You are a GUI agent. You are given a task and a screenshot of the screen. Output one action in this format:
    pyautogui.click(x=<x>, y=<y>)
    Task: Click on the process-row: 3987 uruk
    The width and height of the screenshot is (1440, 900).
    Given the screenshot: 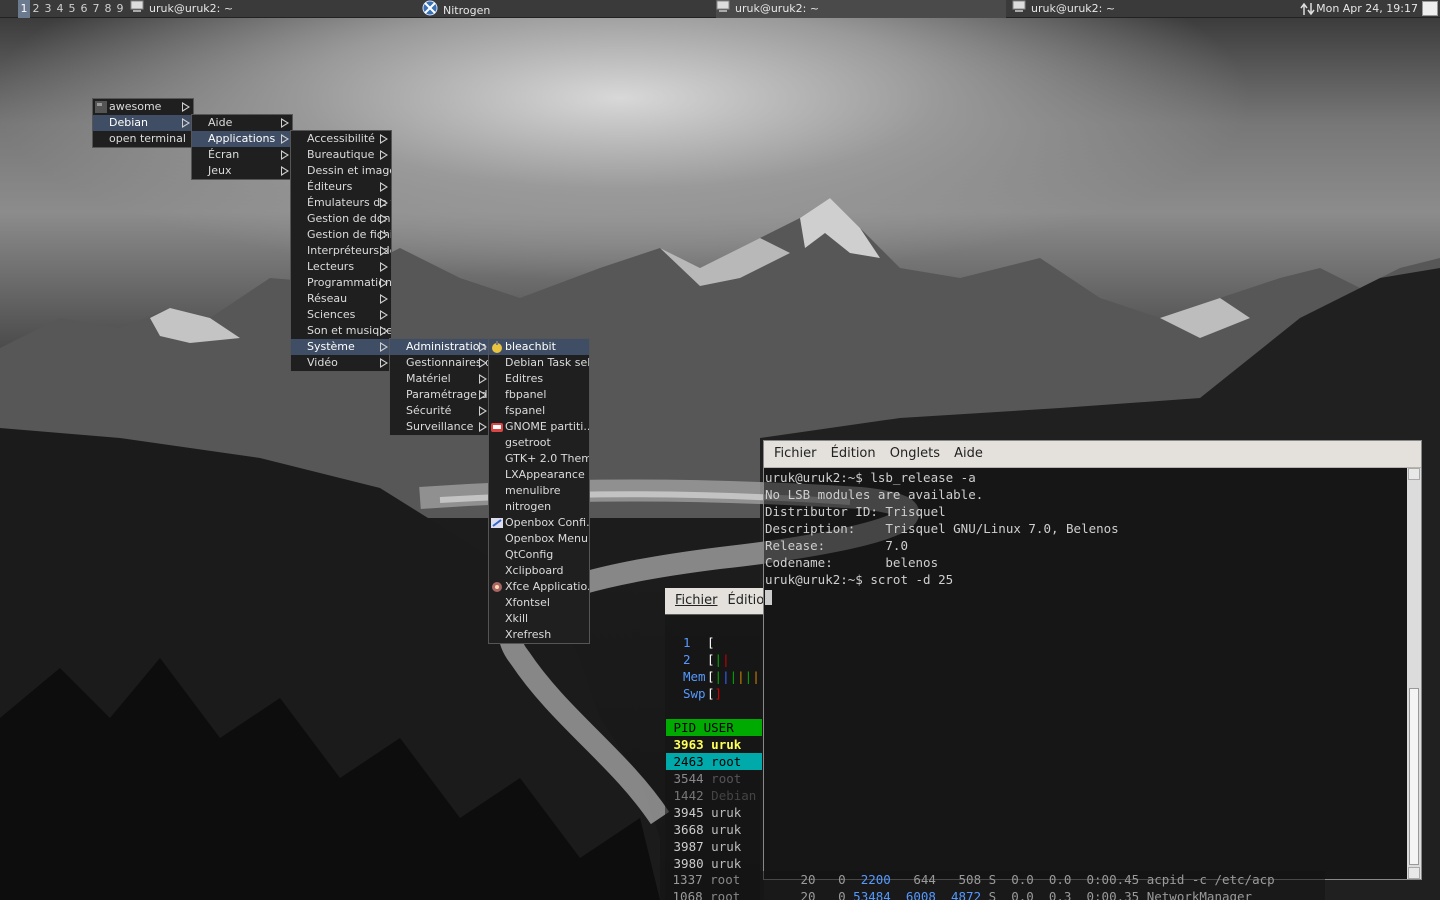 What is the action you would take?
    pyautogui.click(x=714, y=846)
    